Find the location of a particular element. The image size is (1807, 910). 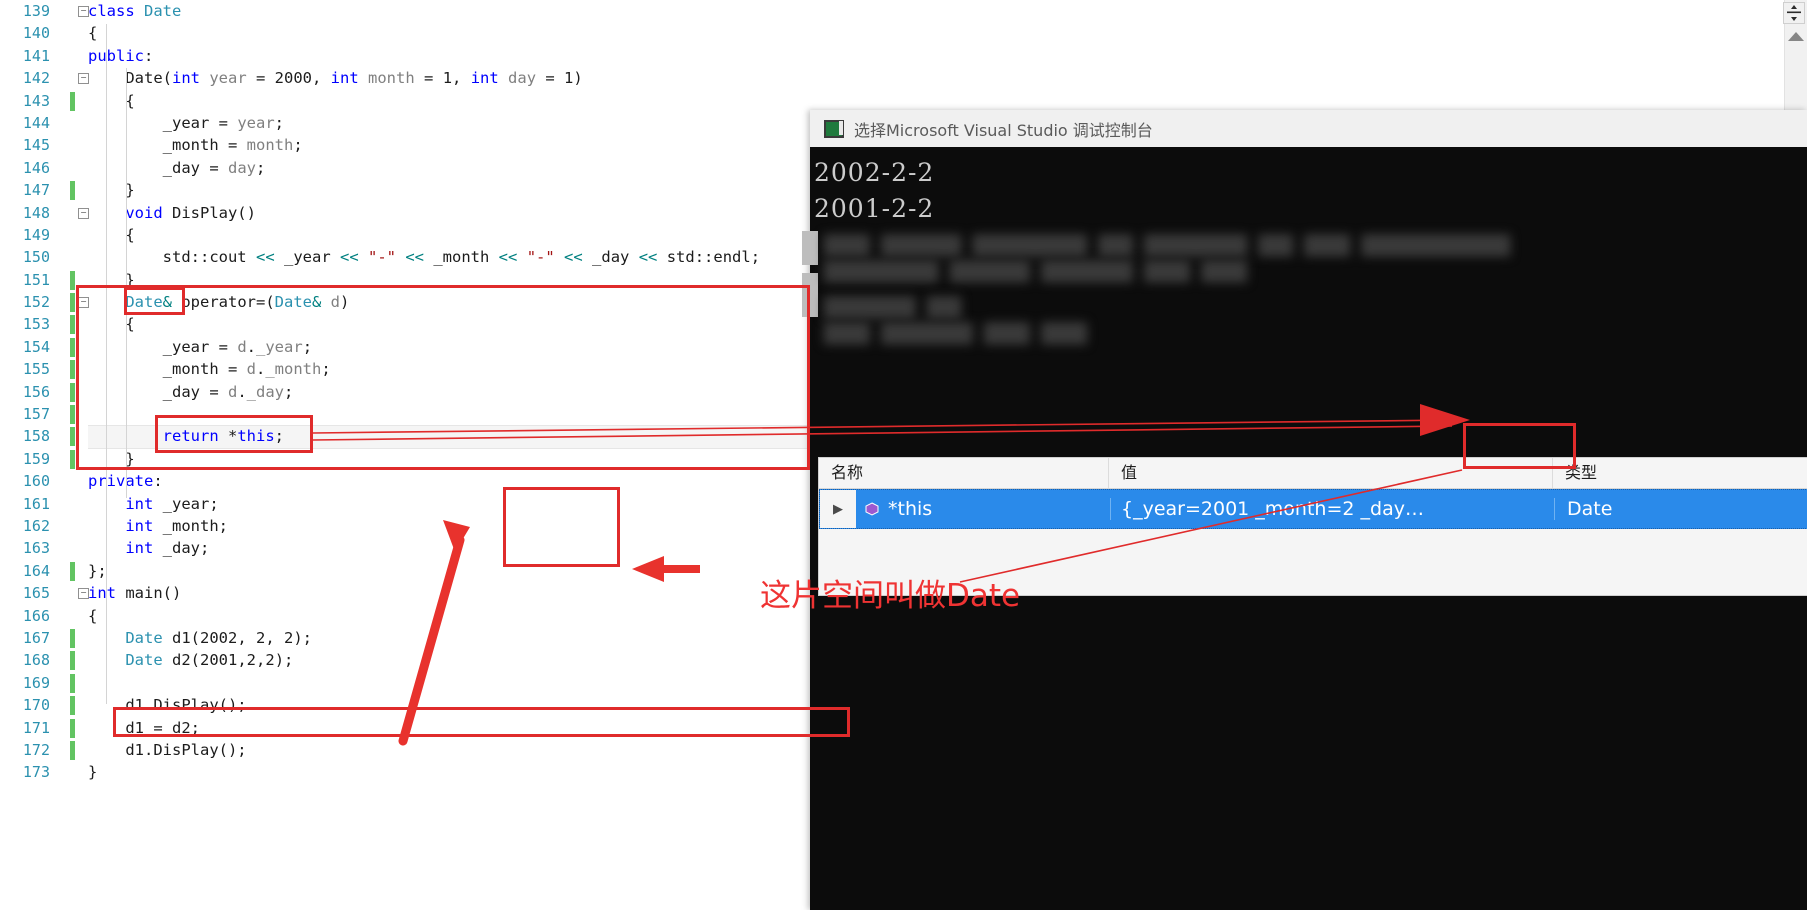

line-number: 159 is located at coordinates (36, 458).